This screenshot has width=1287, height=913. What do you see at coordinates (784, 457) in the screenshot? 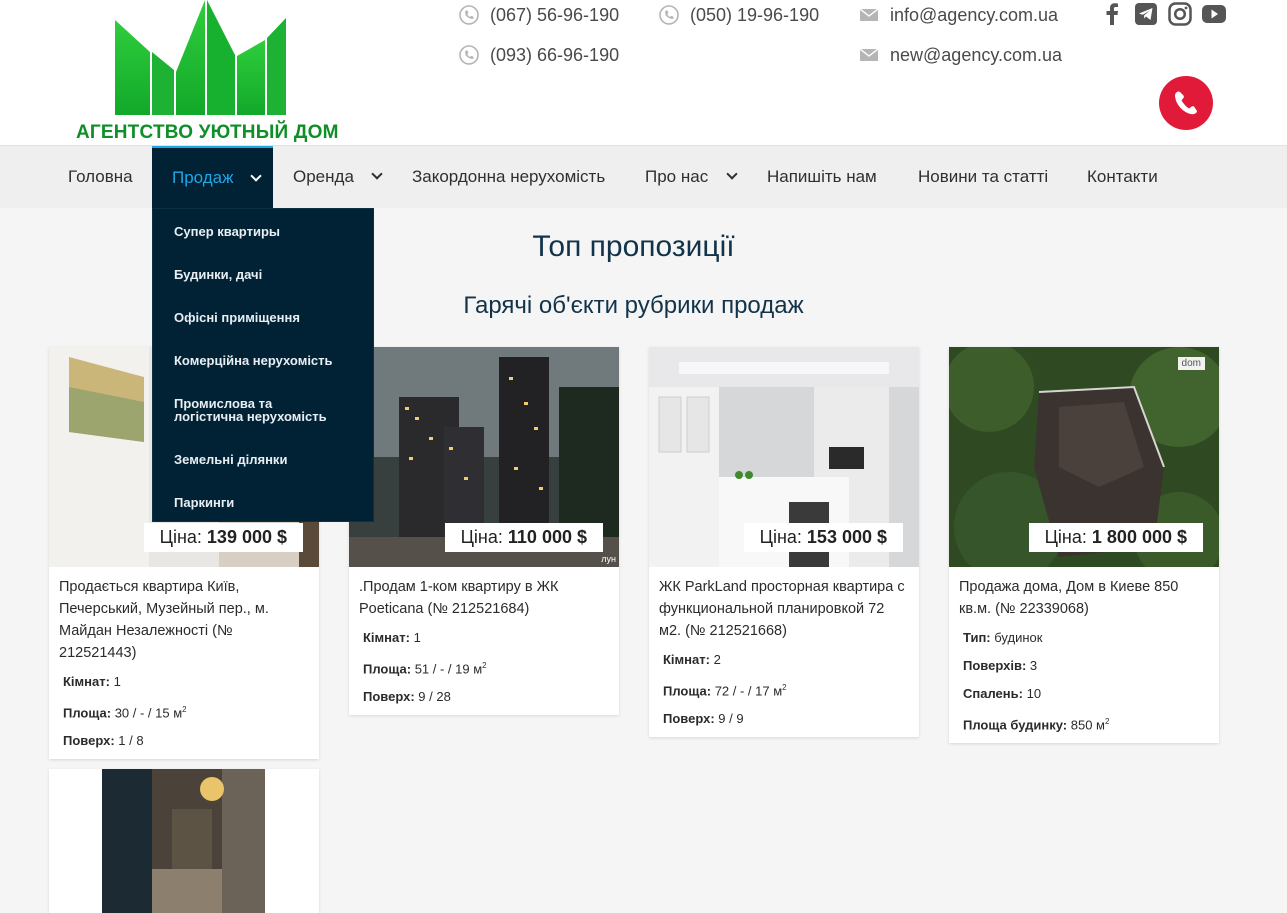
I see `listing-photo: Ціна: 153 000 $` at bounding box center [784, 457].